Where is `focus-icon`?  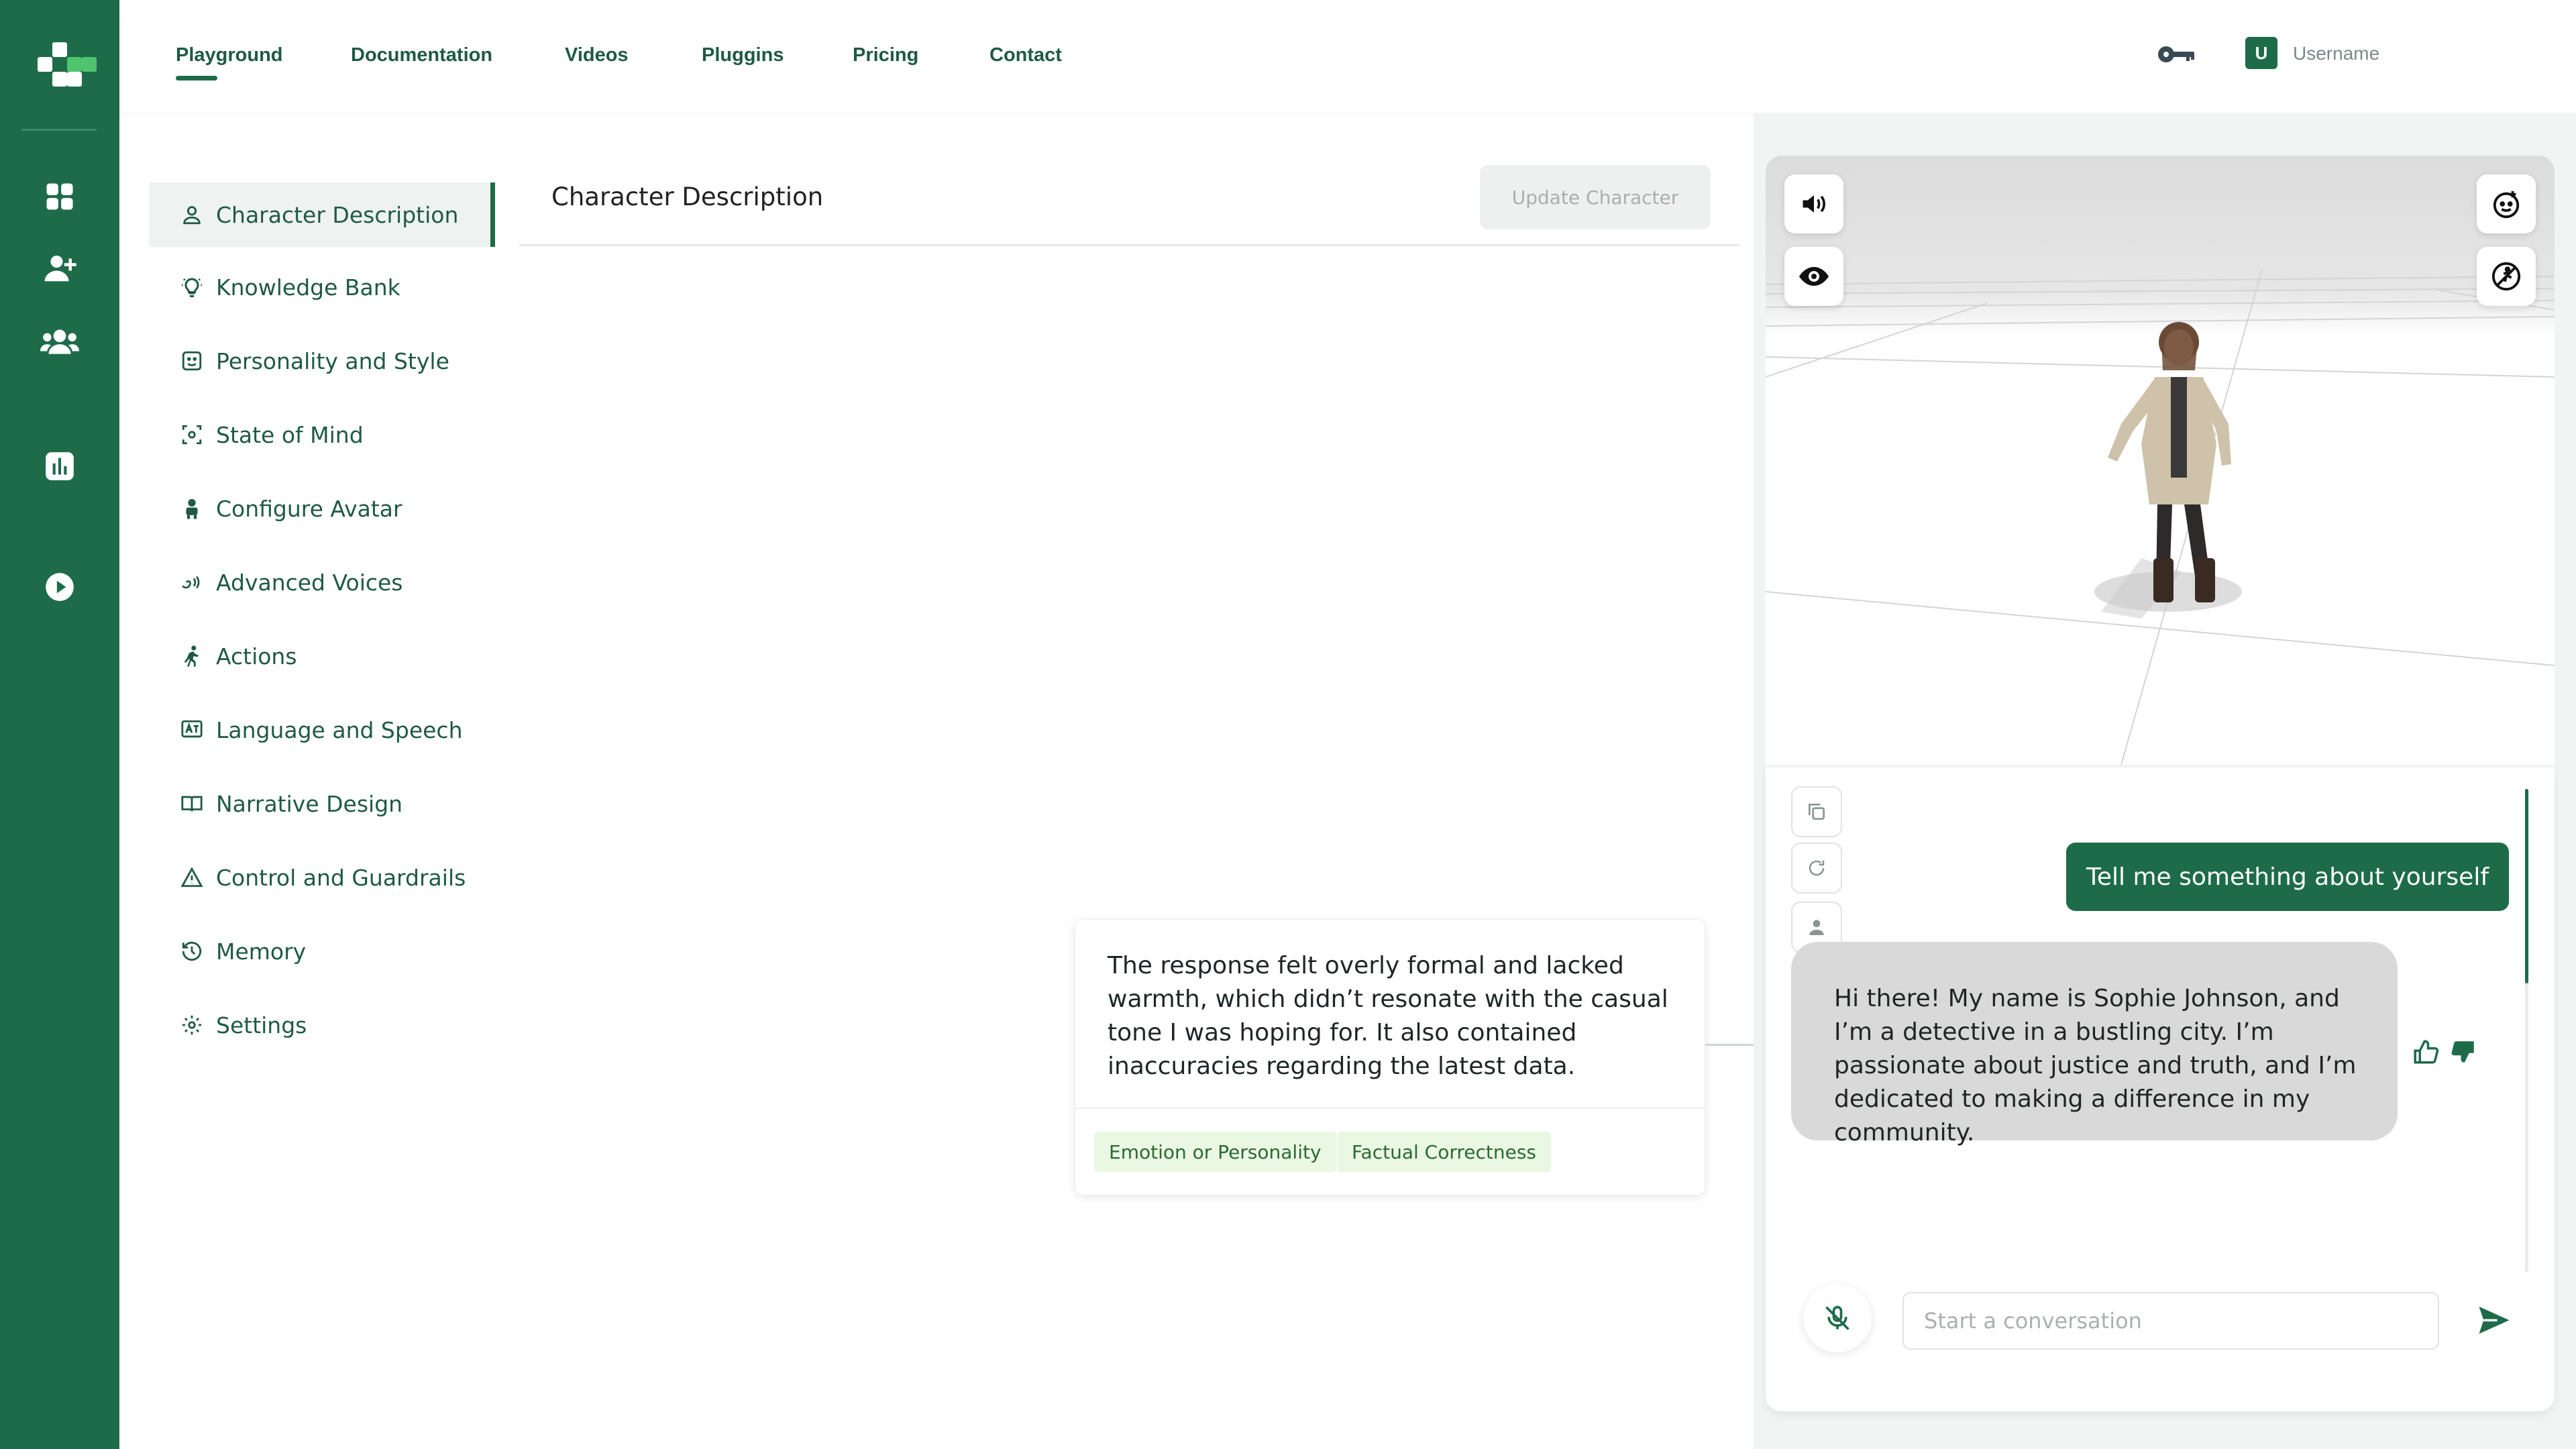
focus-icon is located at coordinates (192, 434).